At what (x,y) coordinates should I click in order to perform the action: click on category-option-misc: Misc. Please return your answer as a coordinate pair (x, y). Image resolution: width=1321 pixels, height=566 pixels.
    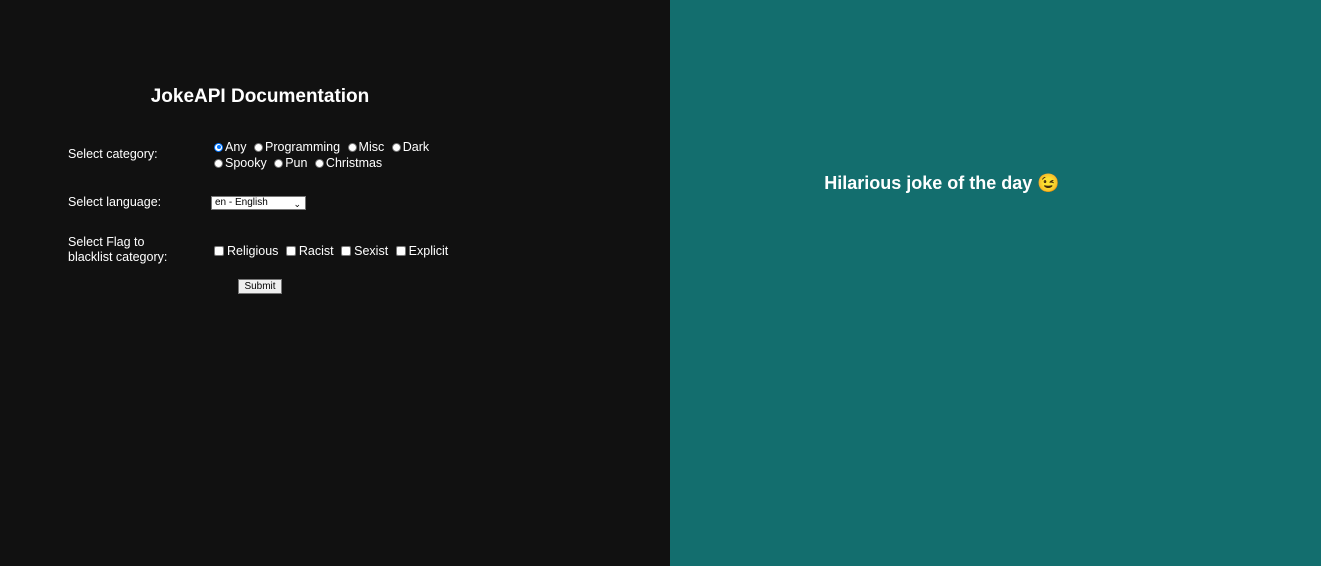
    Looking at the image, I should click on (366, 147).